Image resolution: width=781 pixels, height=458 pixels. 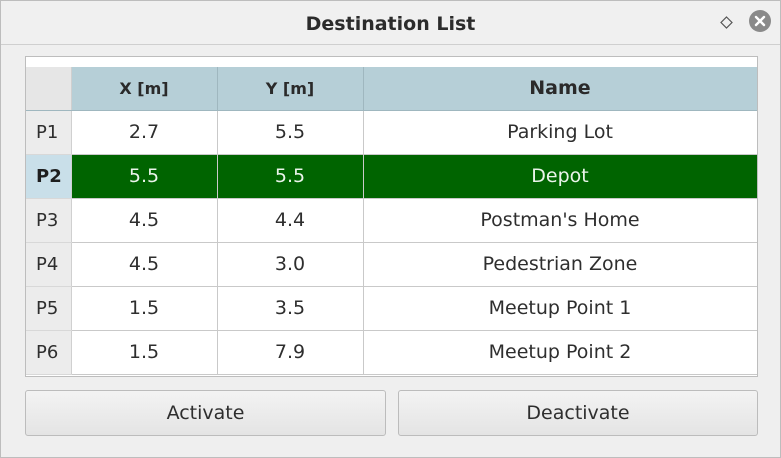 I want to click on table-row: P6 1.5 7.9 Meetup Point 2, so click(x=391, y=352).